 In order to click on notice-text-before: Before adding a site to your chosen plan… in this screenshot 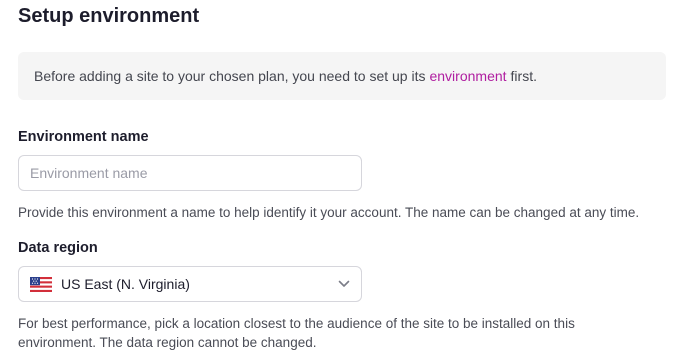, I will do `click(230, 76)`.